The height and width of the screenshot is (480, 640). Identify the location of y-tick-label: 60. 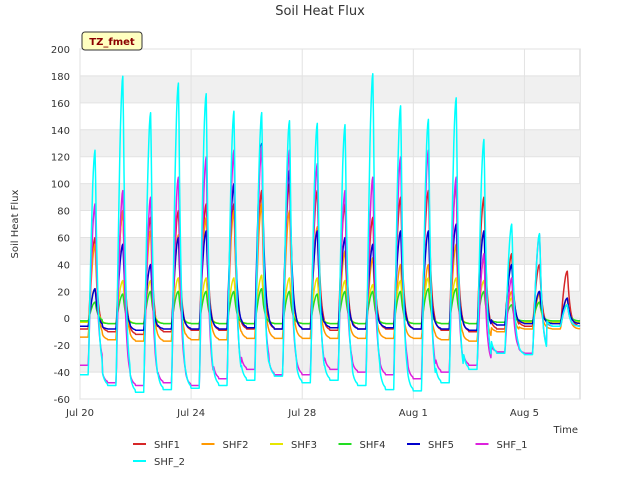
(63, 238).